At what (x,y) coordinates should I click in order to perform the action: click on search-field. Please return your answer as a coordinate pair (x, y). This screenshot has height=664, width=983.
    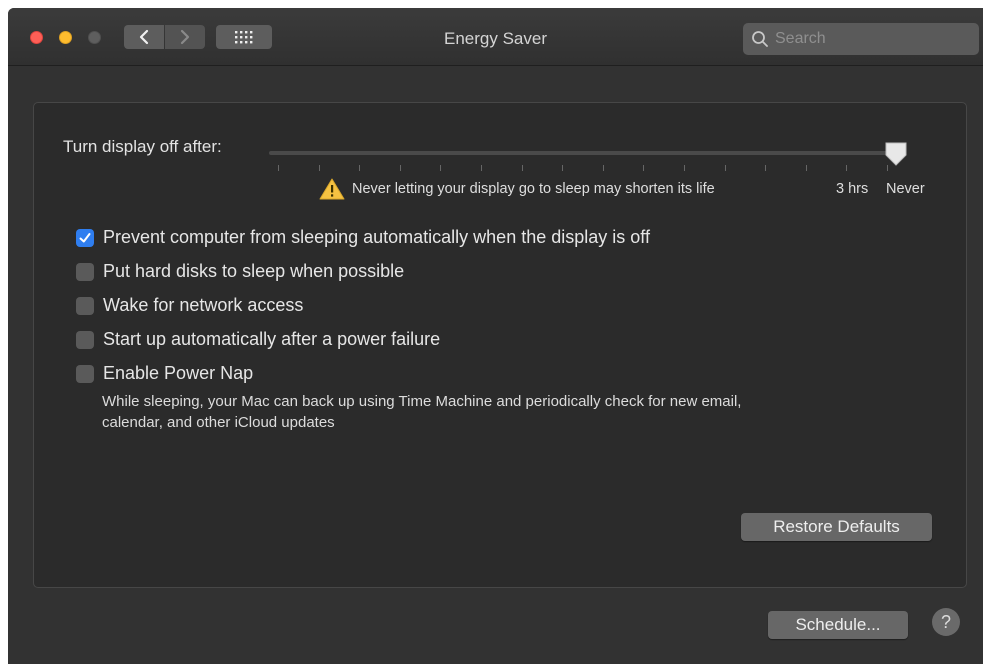
    Looking at the image, I should click on (861, 39).